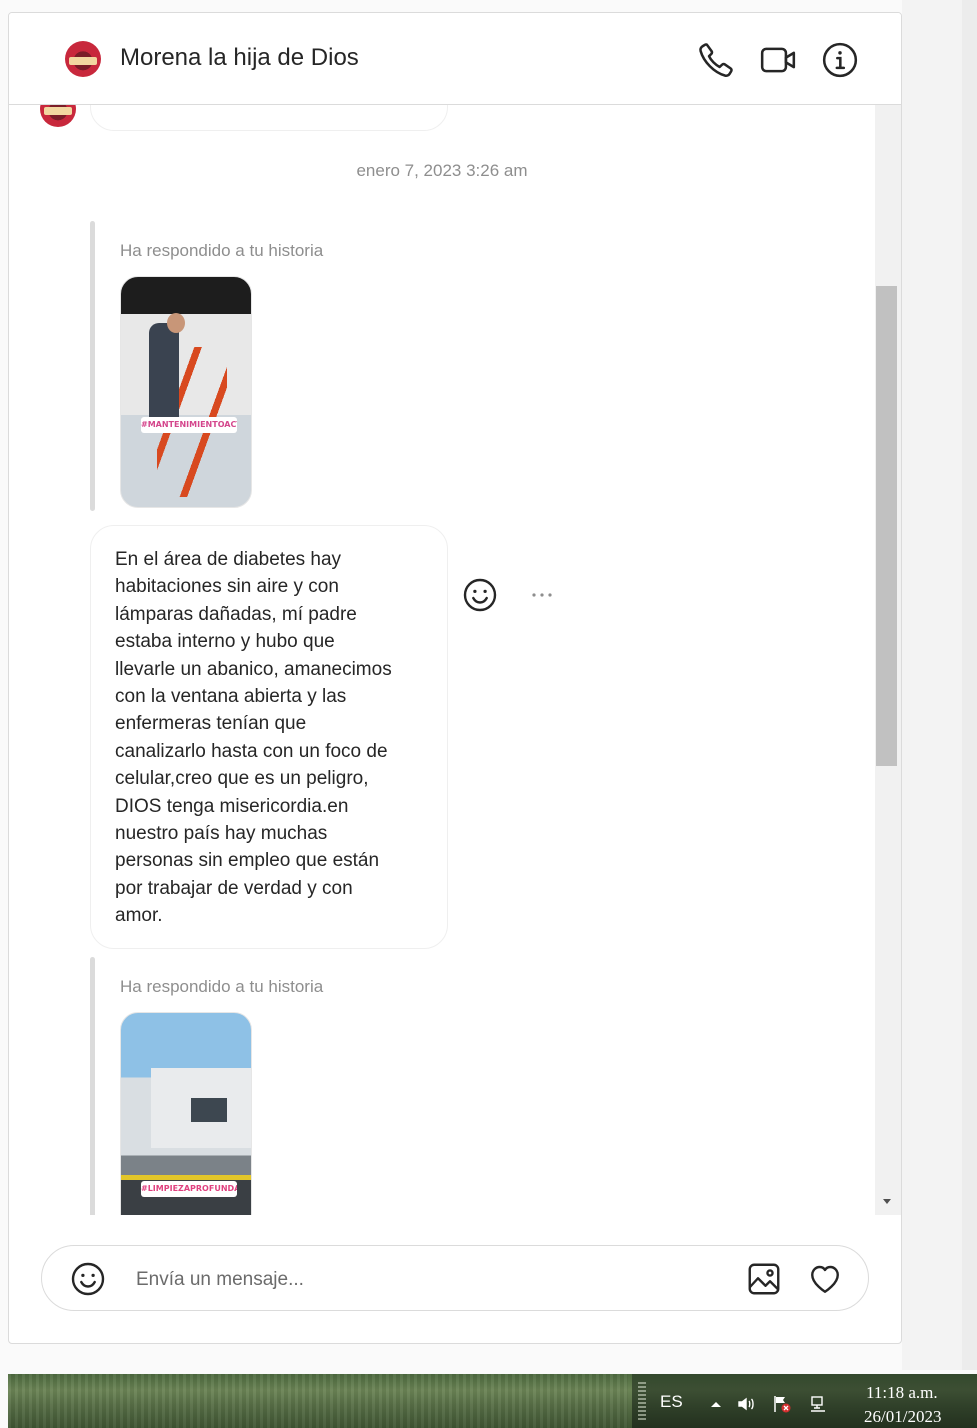 This screenshot has height=1428, width=977. I want to click on story-thumbnail: #MANTENIMIENTOACTIVO 💪, so click(186, 392).